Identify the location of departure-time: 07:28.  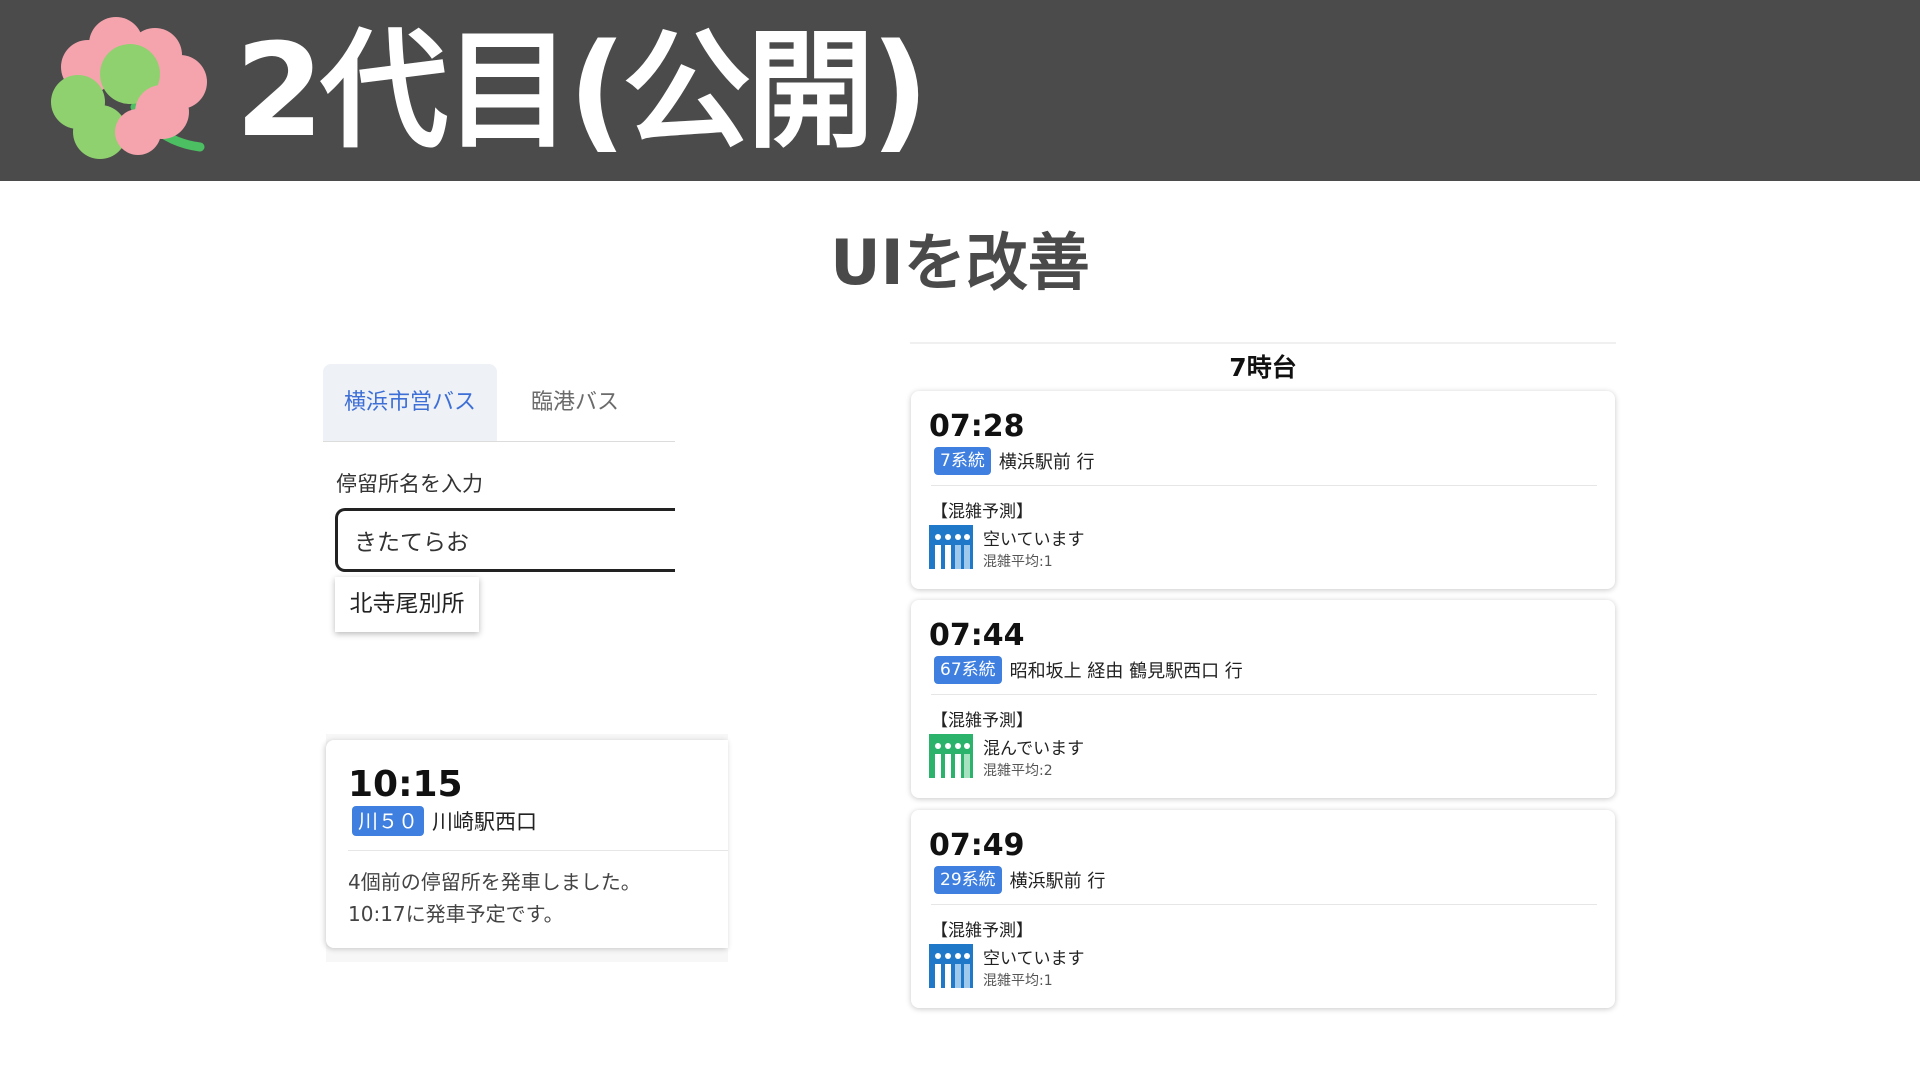
(977, 426).